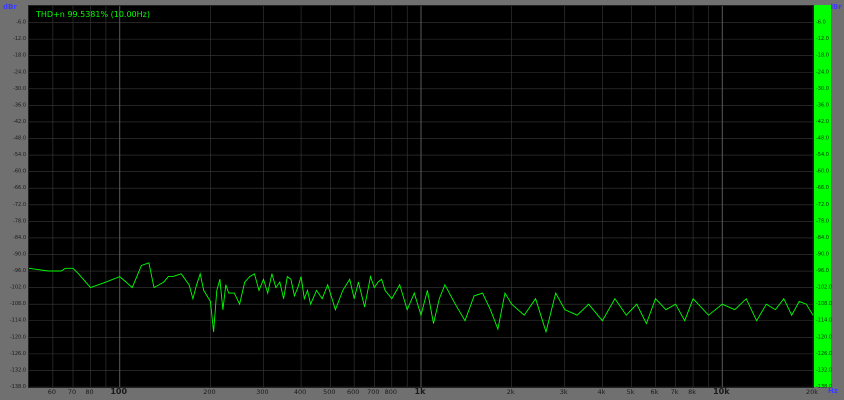 Image resolution: width=844 pixels, height=400 pixels. Describe the element at coordinates (833, 391) in the screenshot. I see `frequency-unit: Hz` at that location.